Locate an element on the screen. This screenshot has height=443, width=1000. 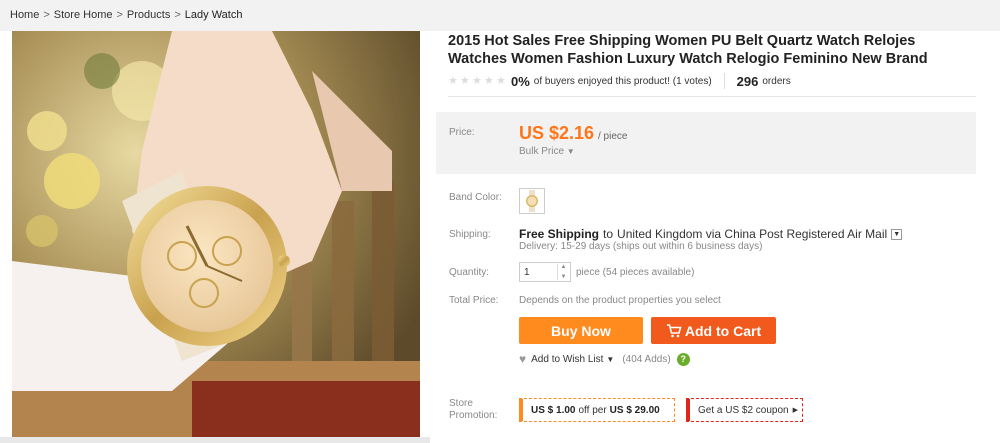
add-to-cart-label: Add to Cart is located at coordinates (723, 330).